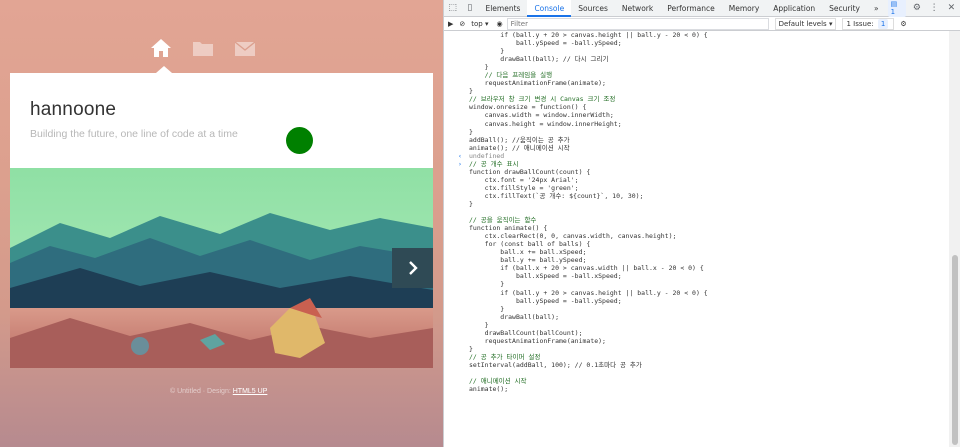  Describe the element at coordinates (893, 12) in the screenshot. I see `messages-count: 1` at that location.